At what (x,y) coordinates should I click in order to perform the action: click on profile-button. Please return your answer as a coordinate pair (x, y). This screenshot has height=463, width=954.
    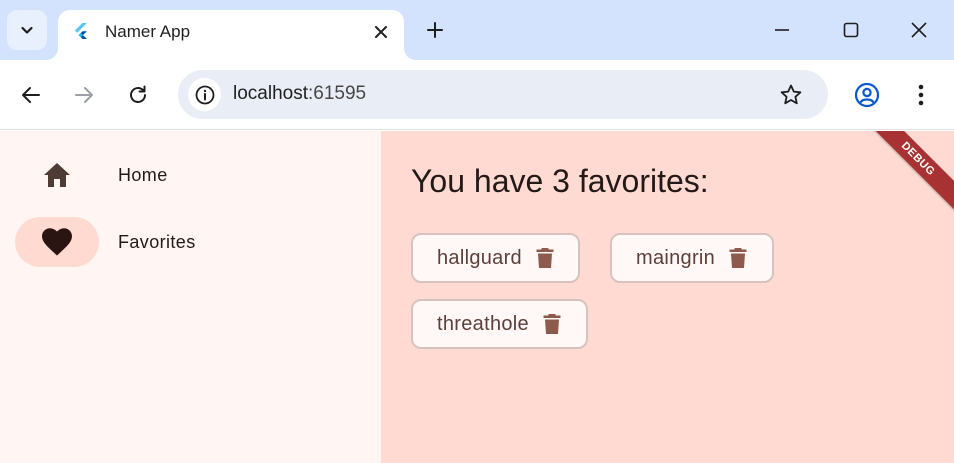
    Looking at the image, I should click on (867, 95).